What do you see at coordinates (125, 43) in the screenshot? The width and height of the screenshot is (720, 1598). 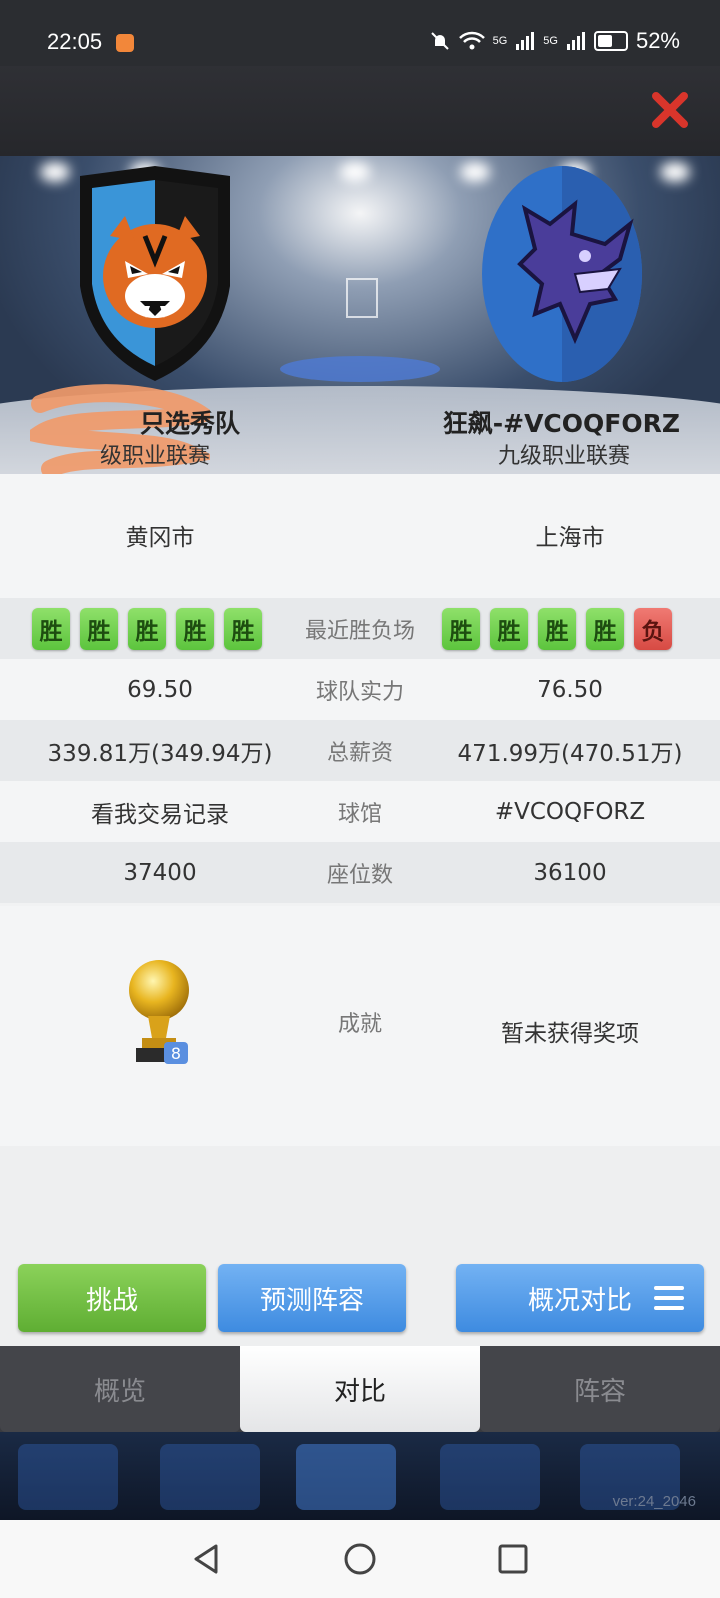 I see `app-notification-icon` at bounding box center [125, 43].